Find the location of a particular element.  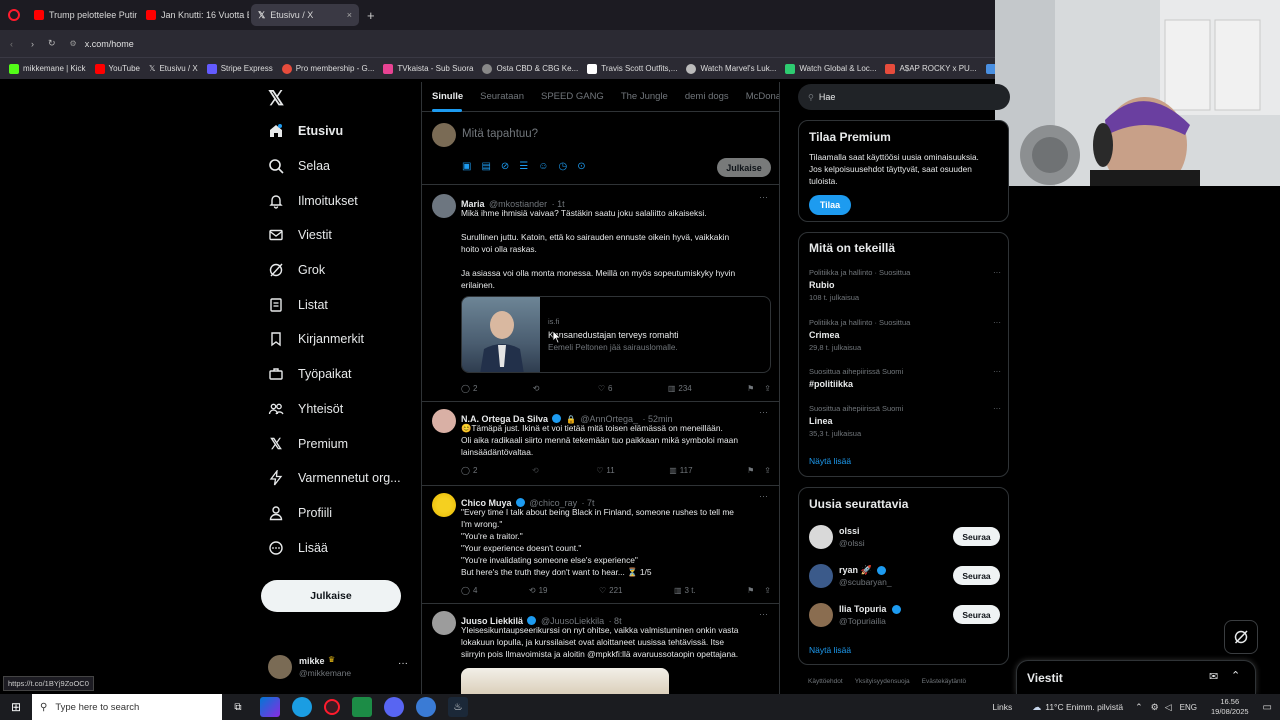

nav-home: Etusivu is located at coordinates (338, 131).